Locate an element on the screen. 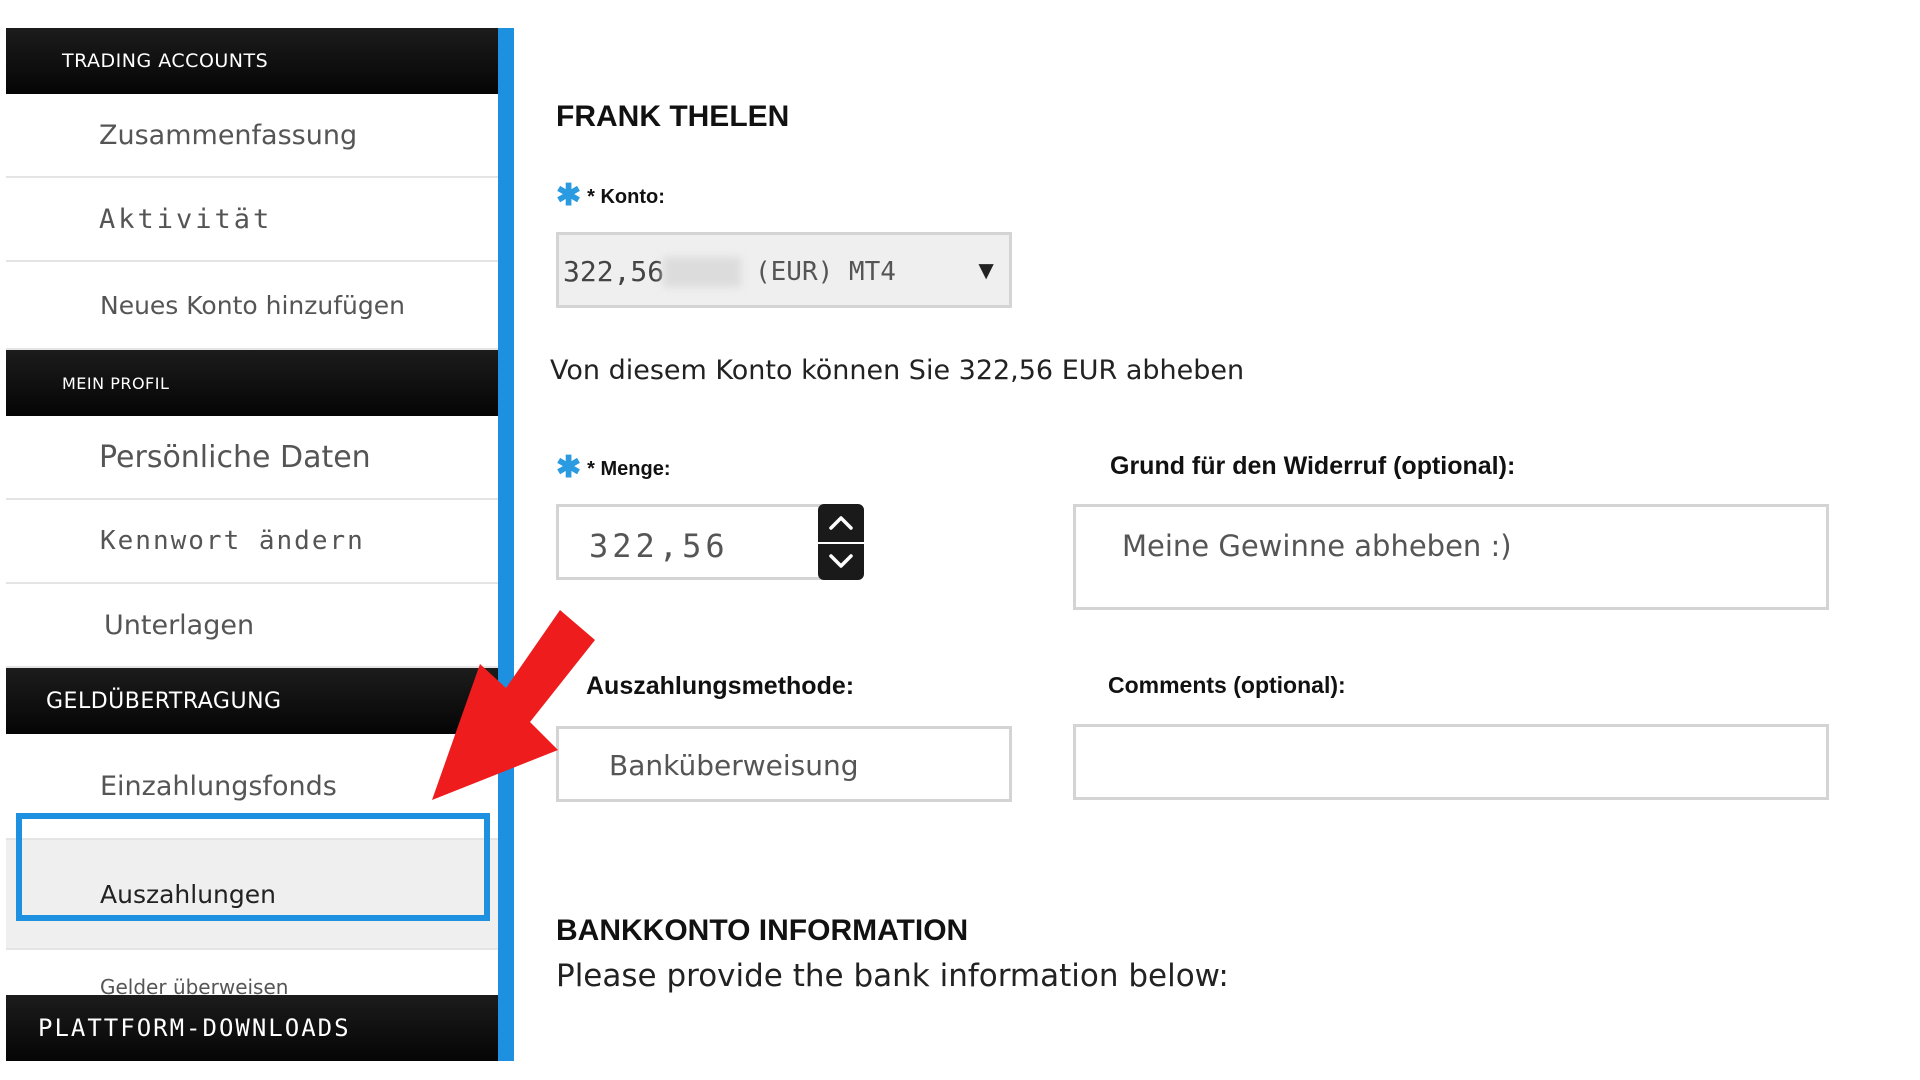 The width and height of the screenshot is (1920, 1080). comments-label: Comments (optional): is located at coordinates (1227, 685).